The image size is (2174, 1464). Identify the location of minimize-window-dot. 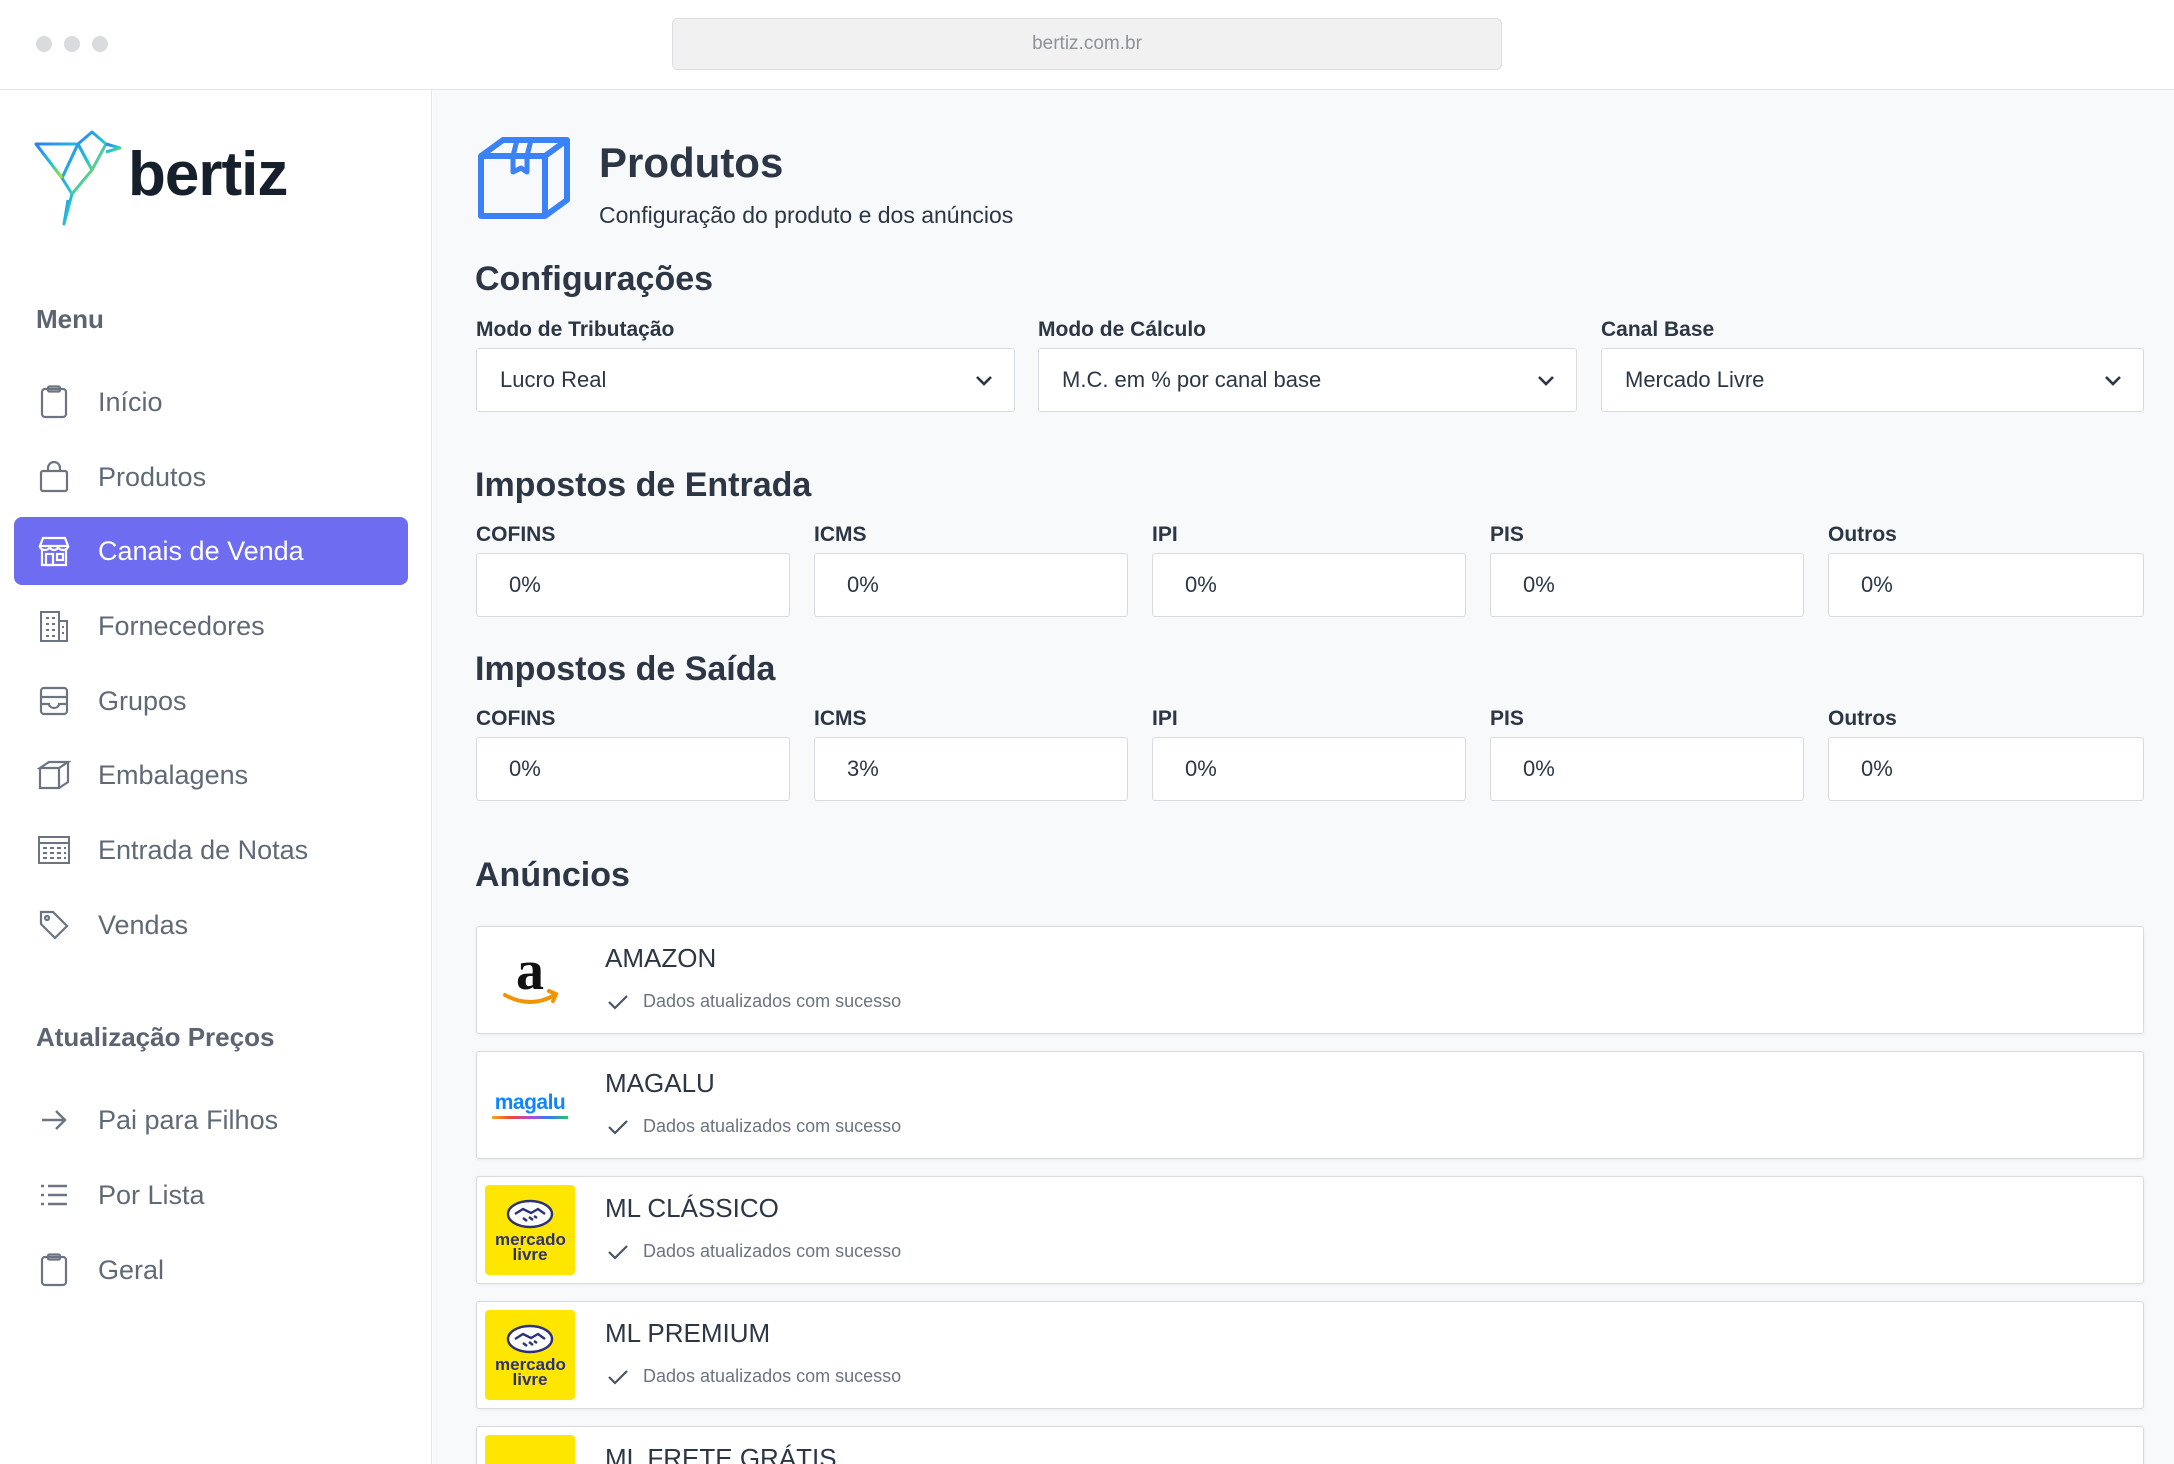
(72, 44).